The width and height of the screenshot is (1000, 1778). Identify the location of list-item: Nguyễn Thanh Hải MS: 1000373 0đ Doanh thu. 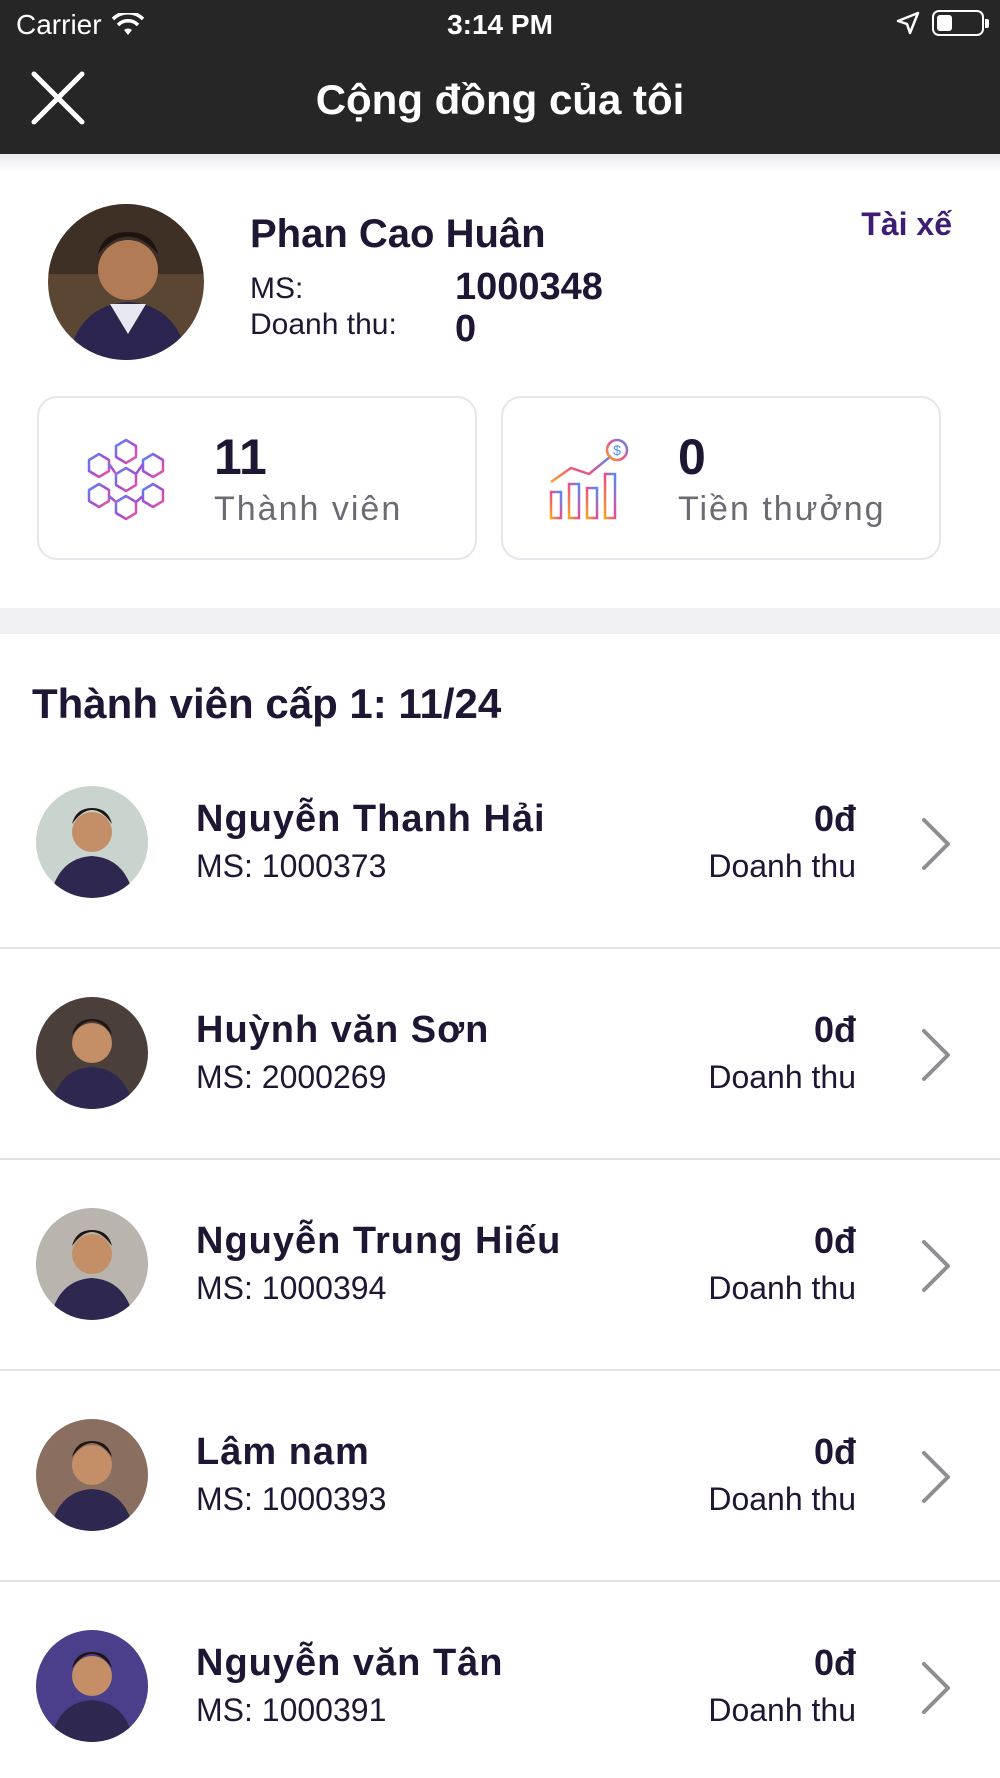
(500, 843).